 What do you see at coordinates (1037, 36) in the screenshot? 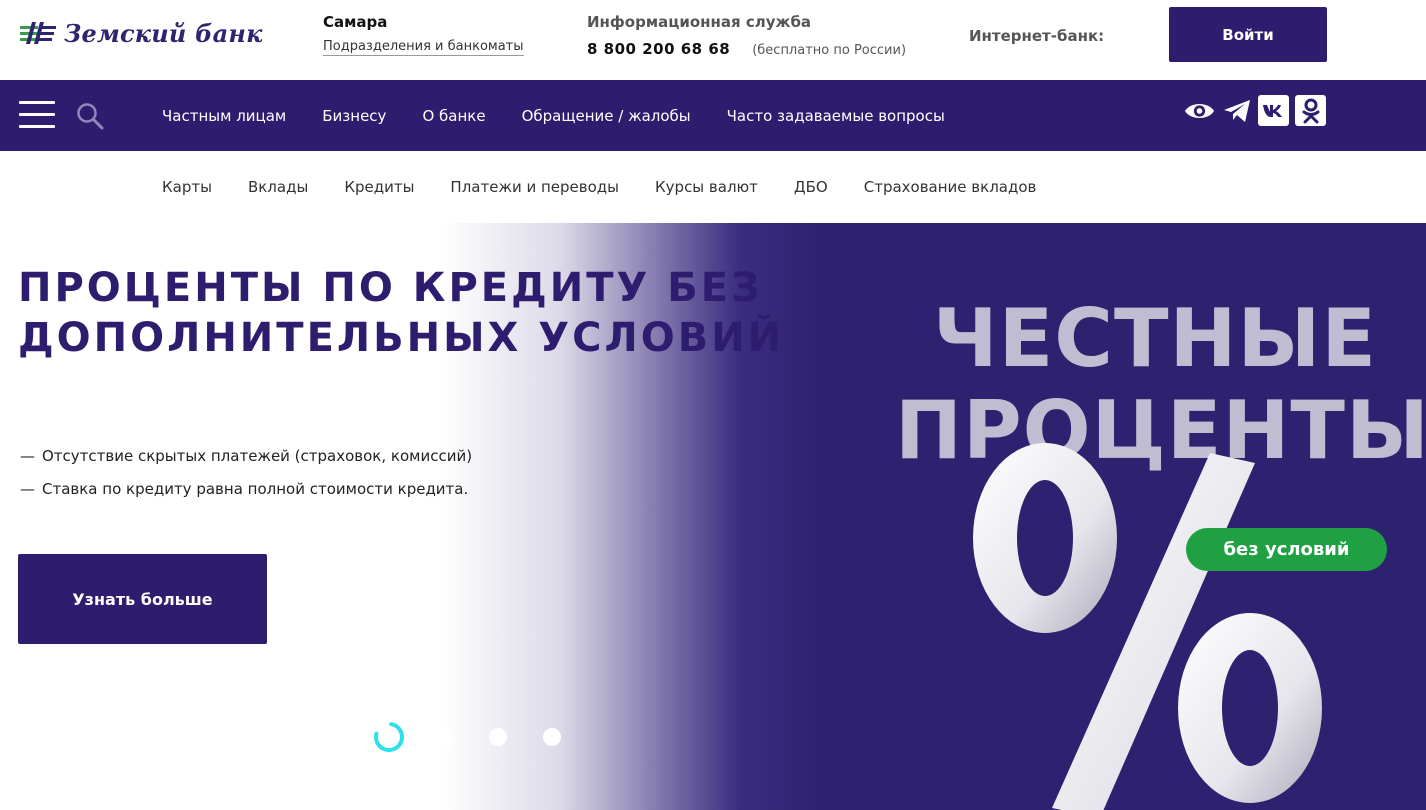
I see `internet-bank-label: Интернет-банк:` at bounding box center [1037, 36].